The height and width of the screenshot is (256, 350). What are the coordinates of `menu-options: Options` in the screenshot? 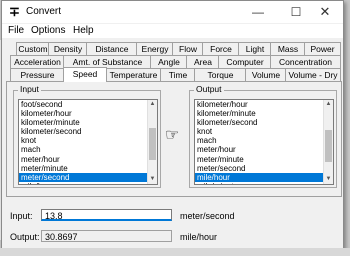 It's located at (48, 30).